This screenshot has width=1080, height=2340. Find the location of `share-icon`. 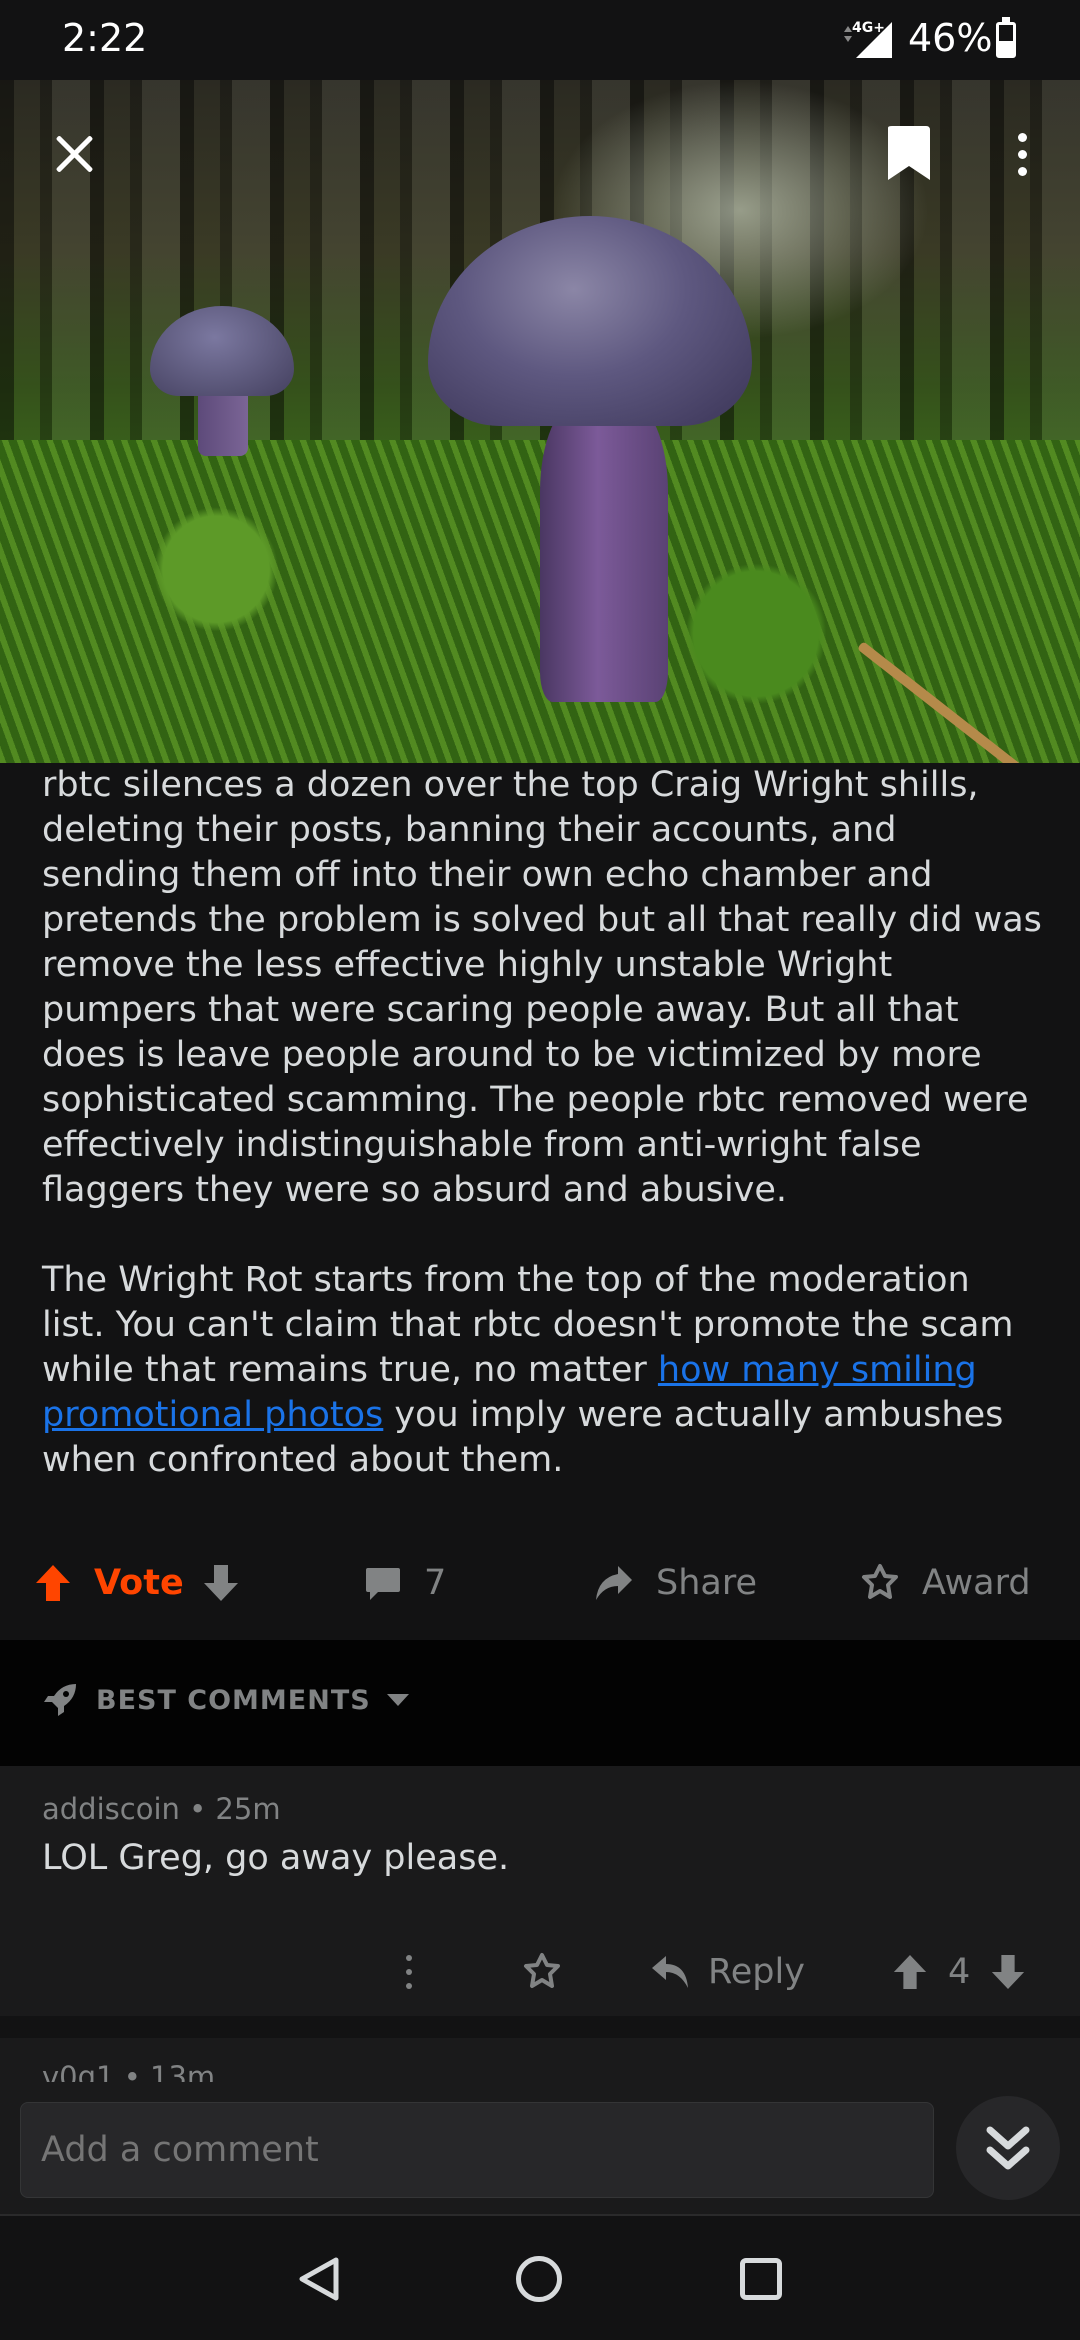

share-icon is located at coordinates (614, 1583).